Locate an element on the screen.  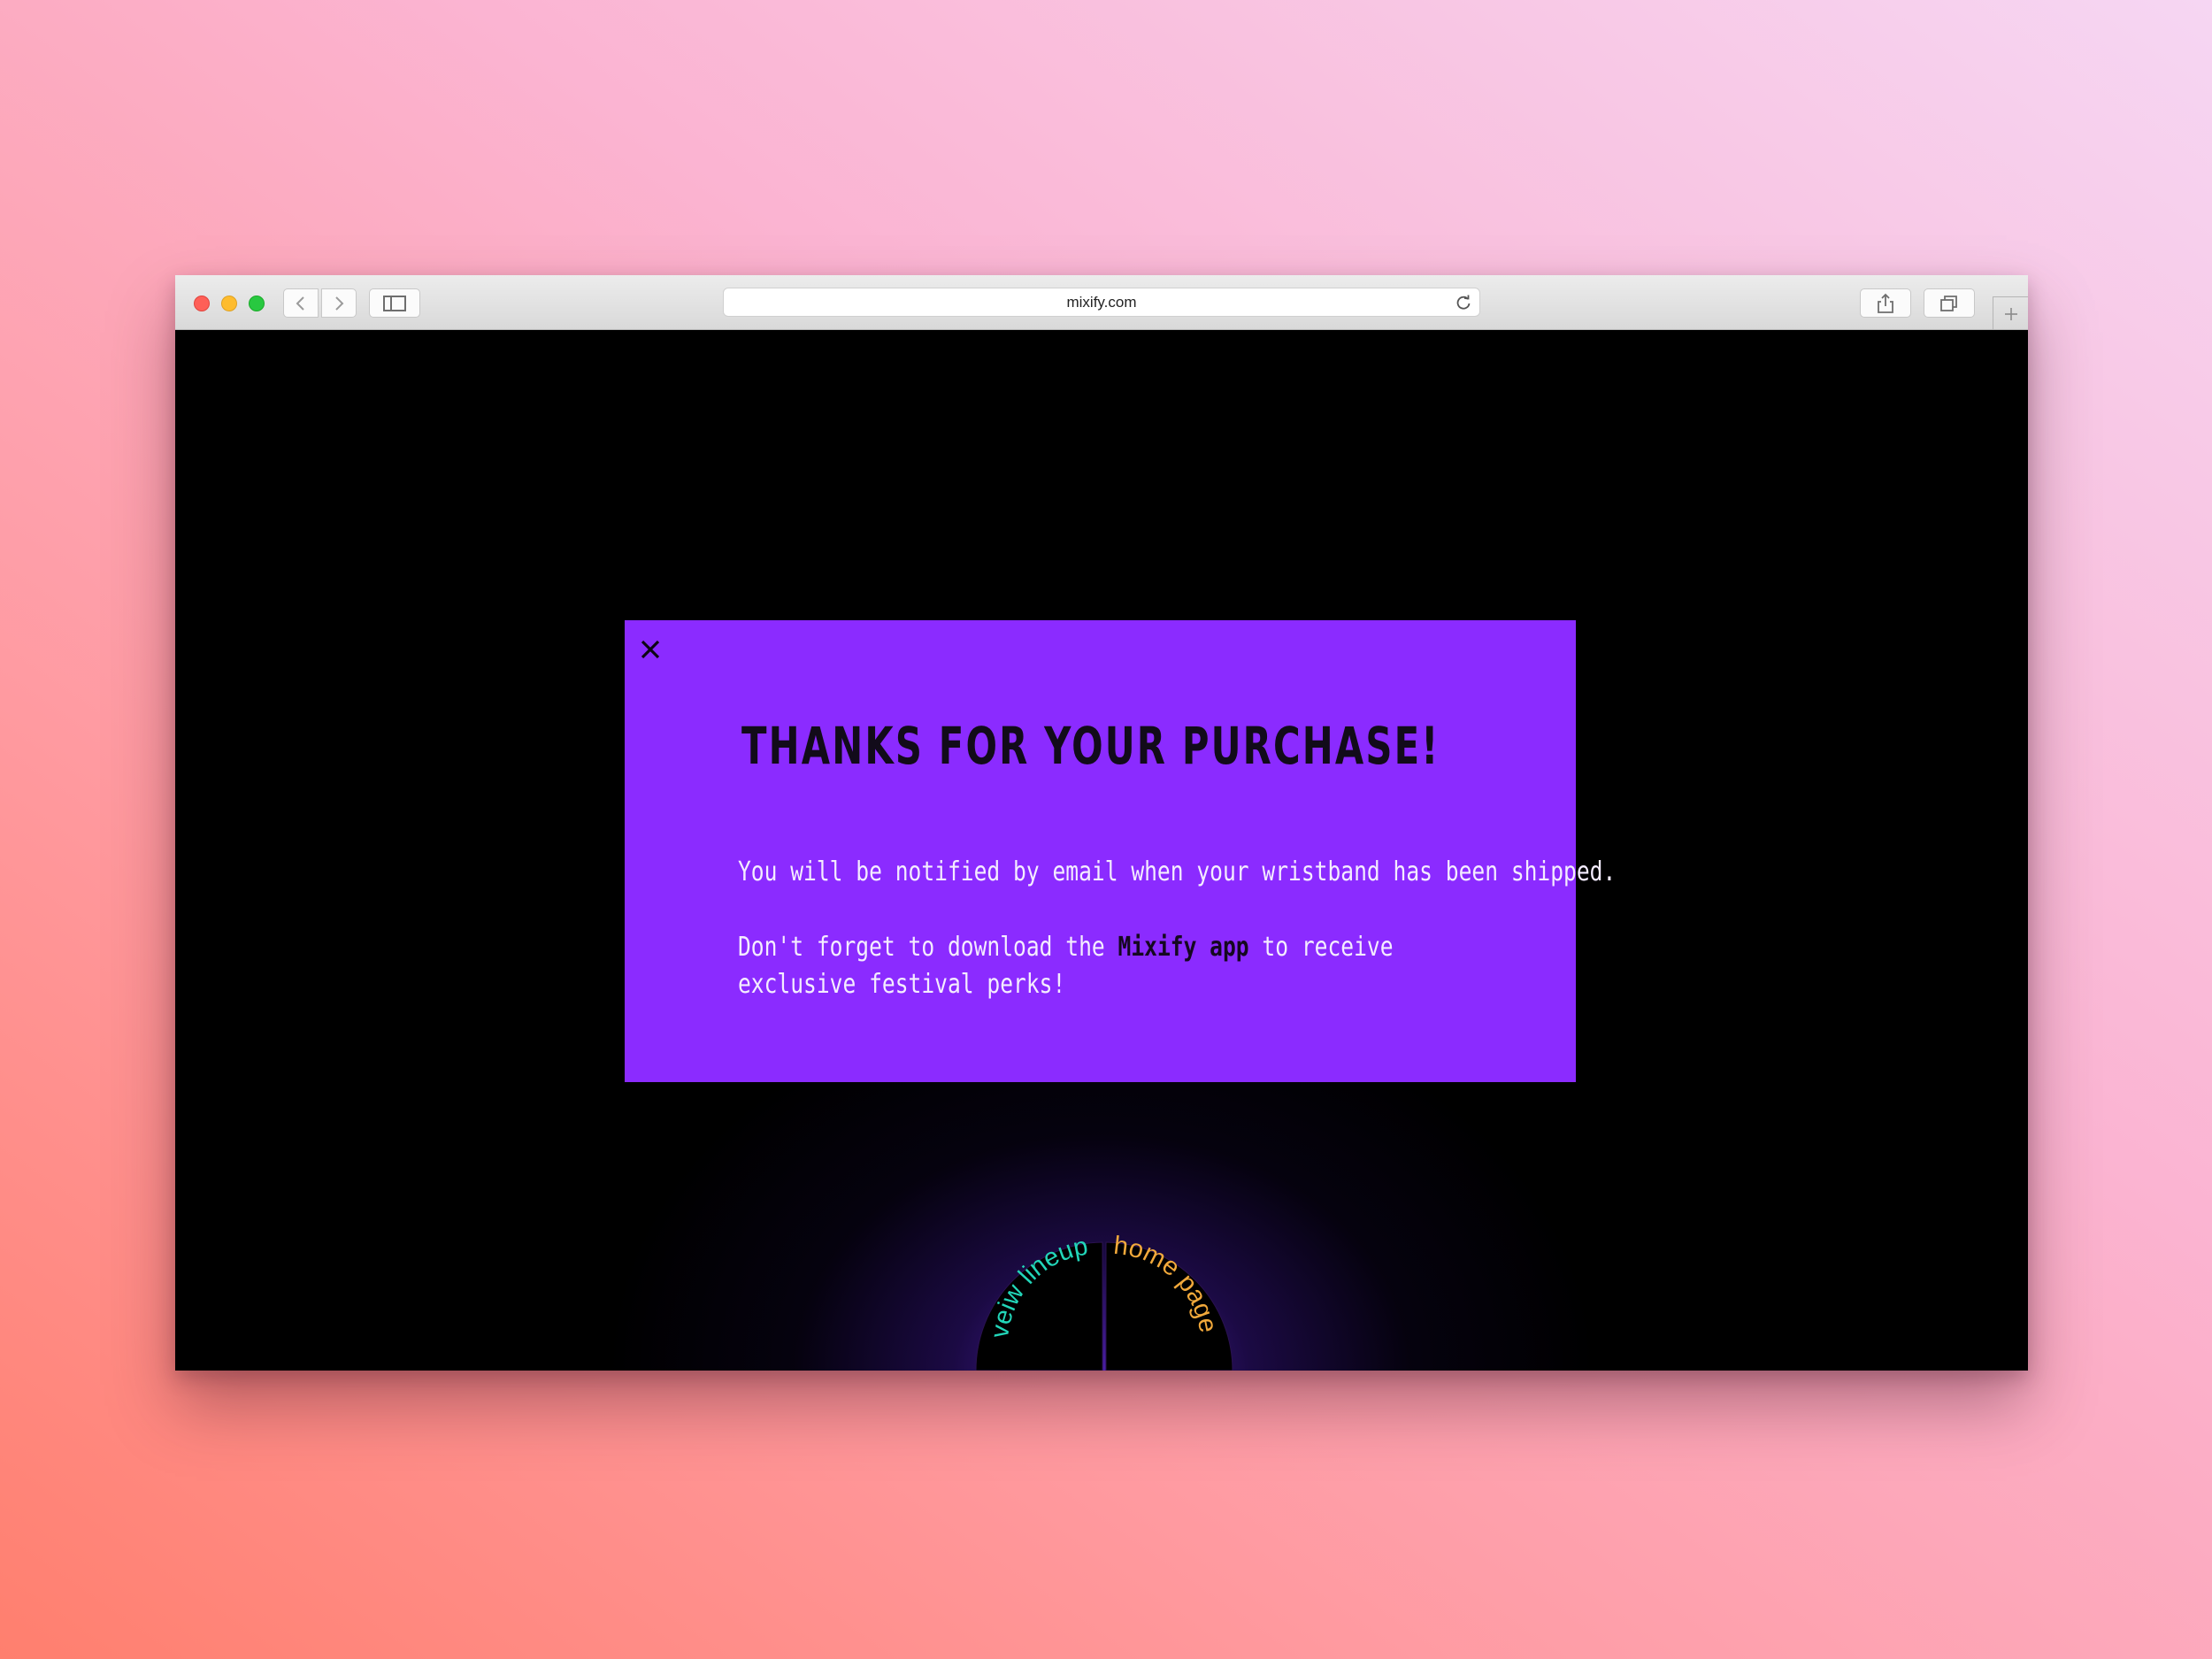
browser-toolbar: mixify.com is located at coordinates (1102, 303).